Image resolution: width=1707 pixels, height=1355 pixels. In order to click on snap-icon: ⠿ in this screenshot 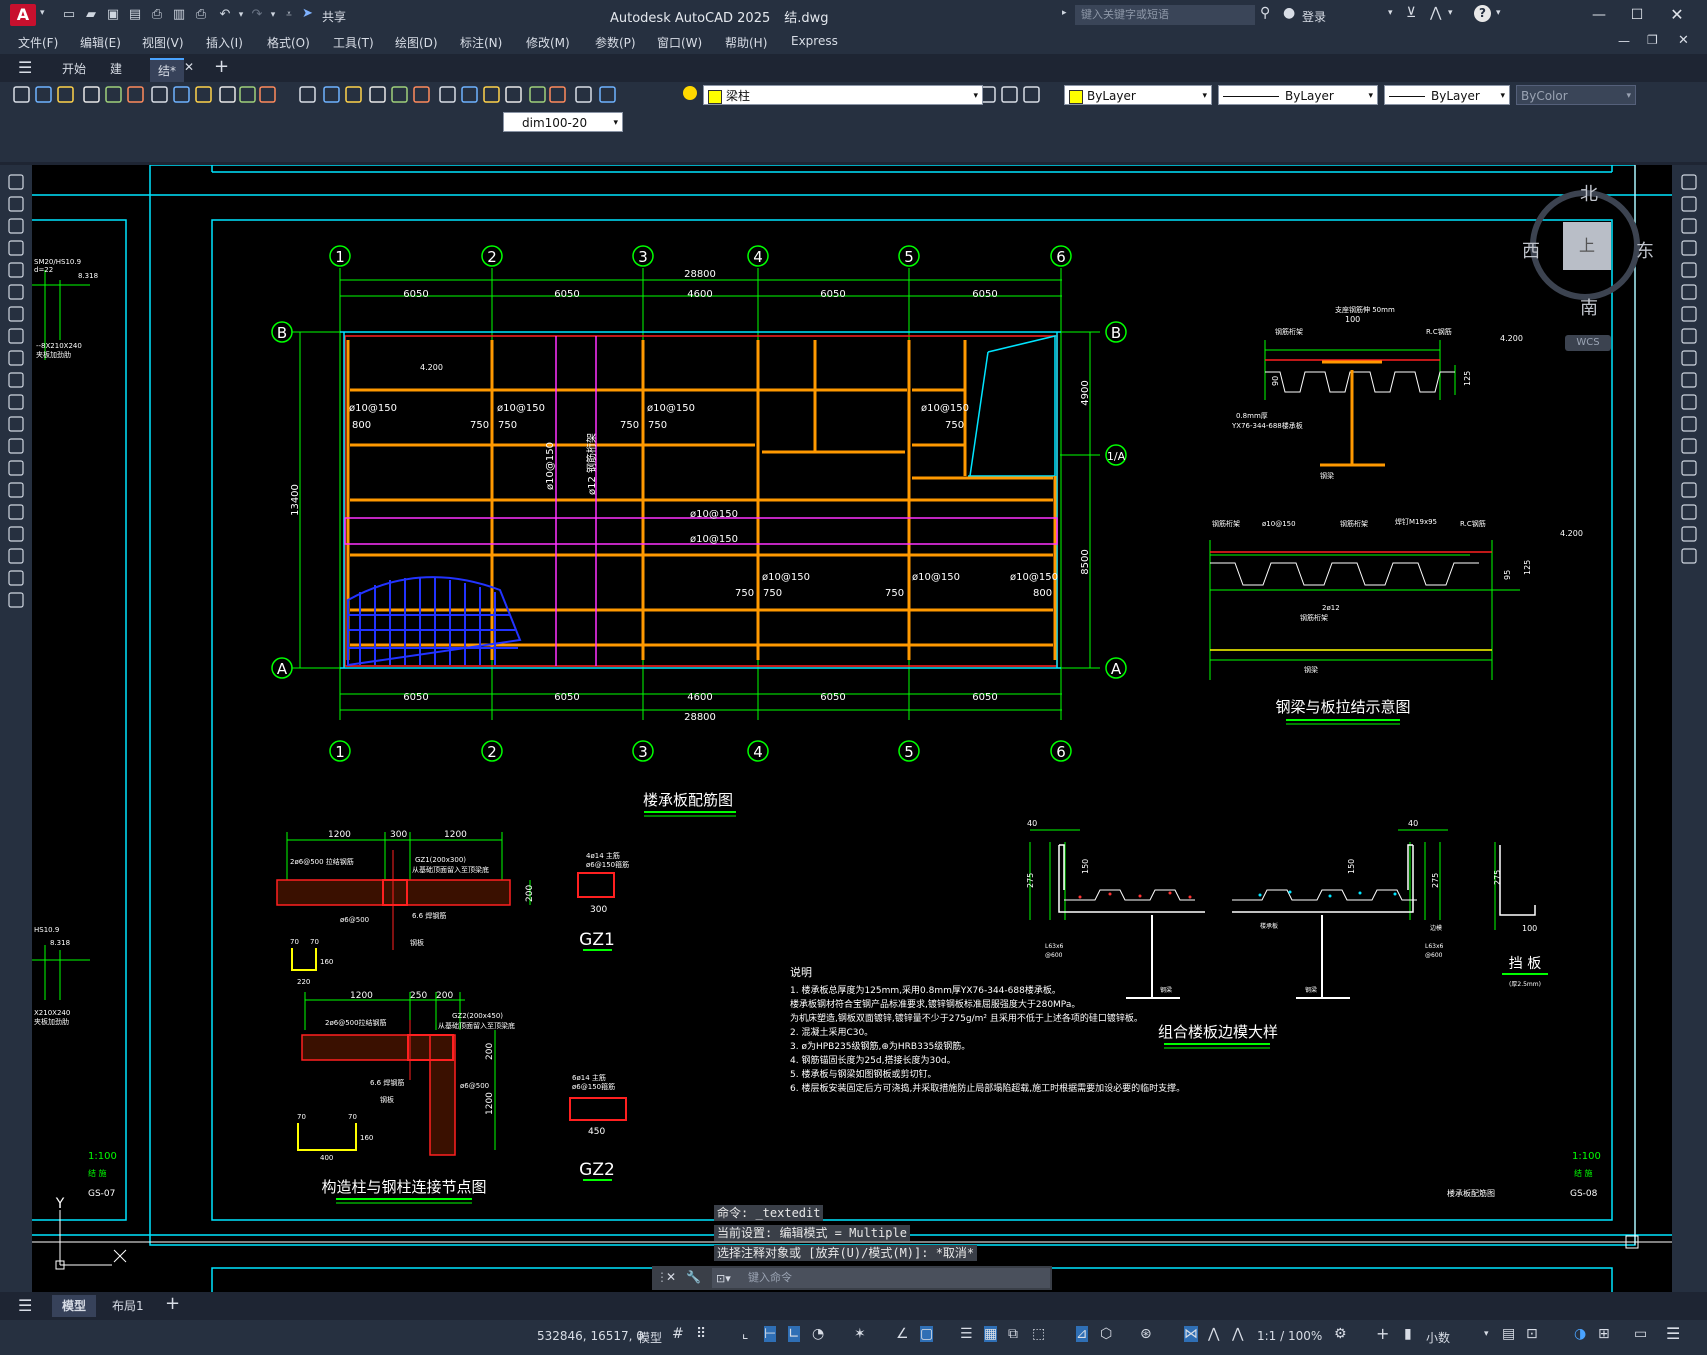, I will do `click(701, 1334)`.